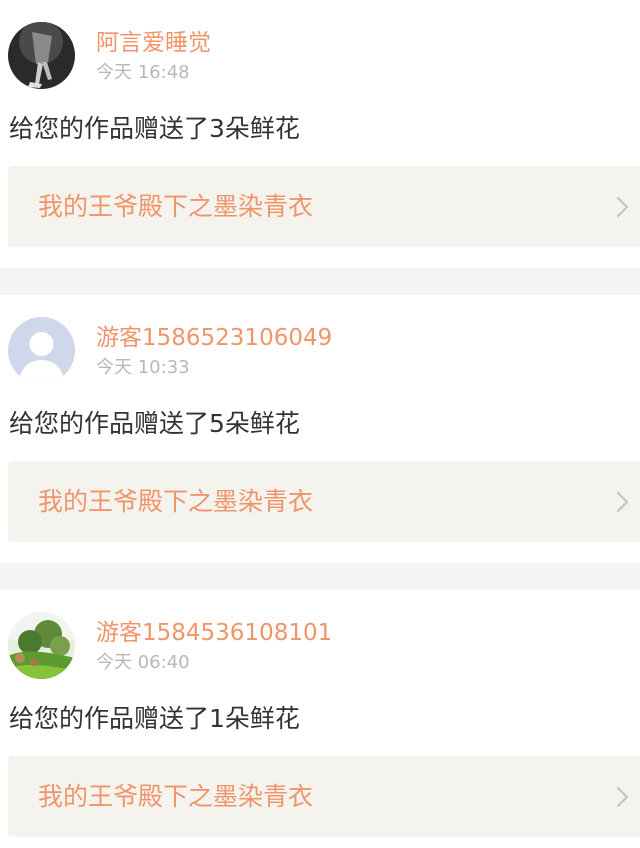 The height and width of the screenshot is (848, 640). Describe the element at coordinates (154, 128) in the screenshot. I see `gift-message: 给您的作品赠送了3朵鲜花` at that location.